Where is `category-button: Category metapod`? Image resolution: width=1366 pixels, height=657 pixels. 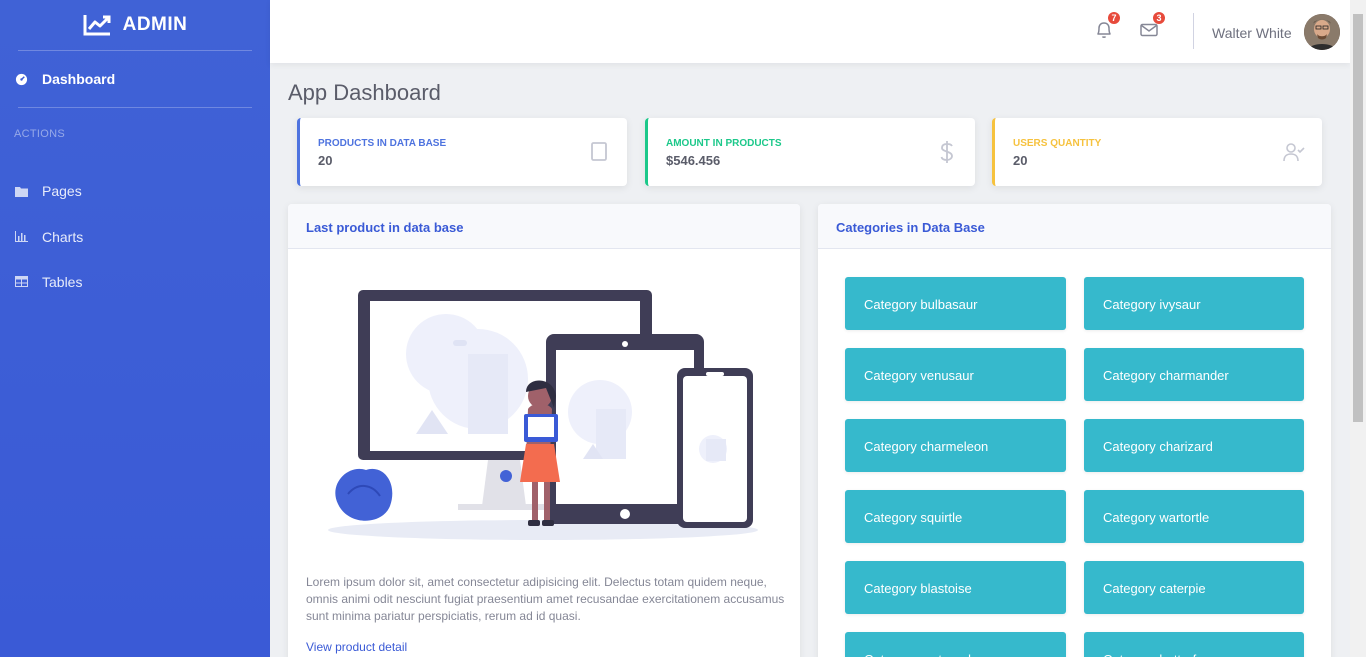
category-button: Category metapod is located at coordinates (955, 644).